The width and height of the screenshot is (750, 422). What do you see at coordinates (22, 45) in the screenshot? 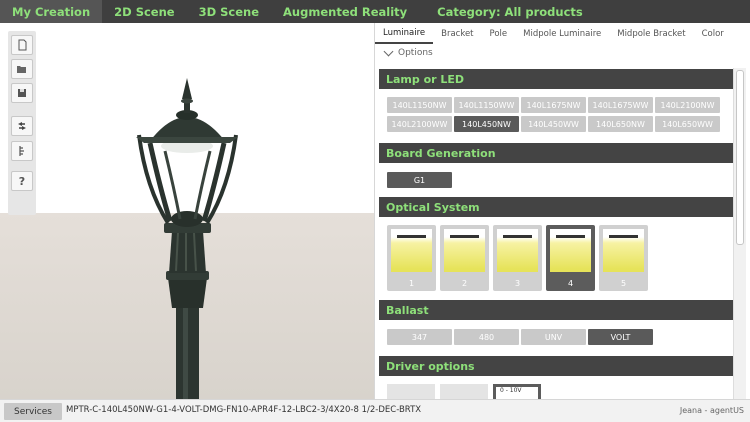
I see `new-document-icon` at bounding box center [22, 45].